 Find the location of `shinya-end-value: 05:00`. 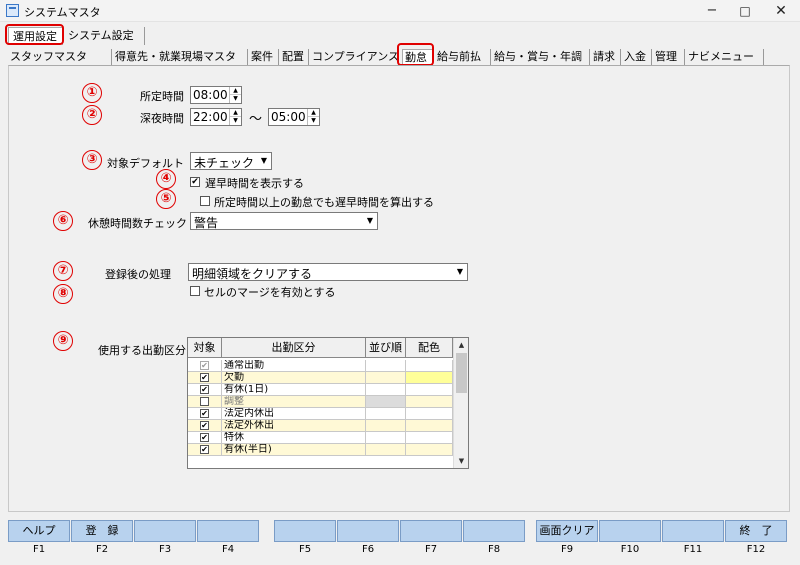

shinya-end-value: 05:00 is located at coordinates (288, 117).